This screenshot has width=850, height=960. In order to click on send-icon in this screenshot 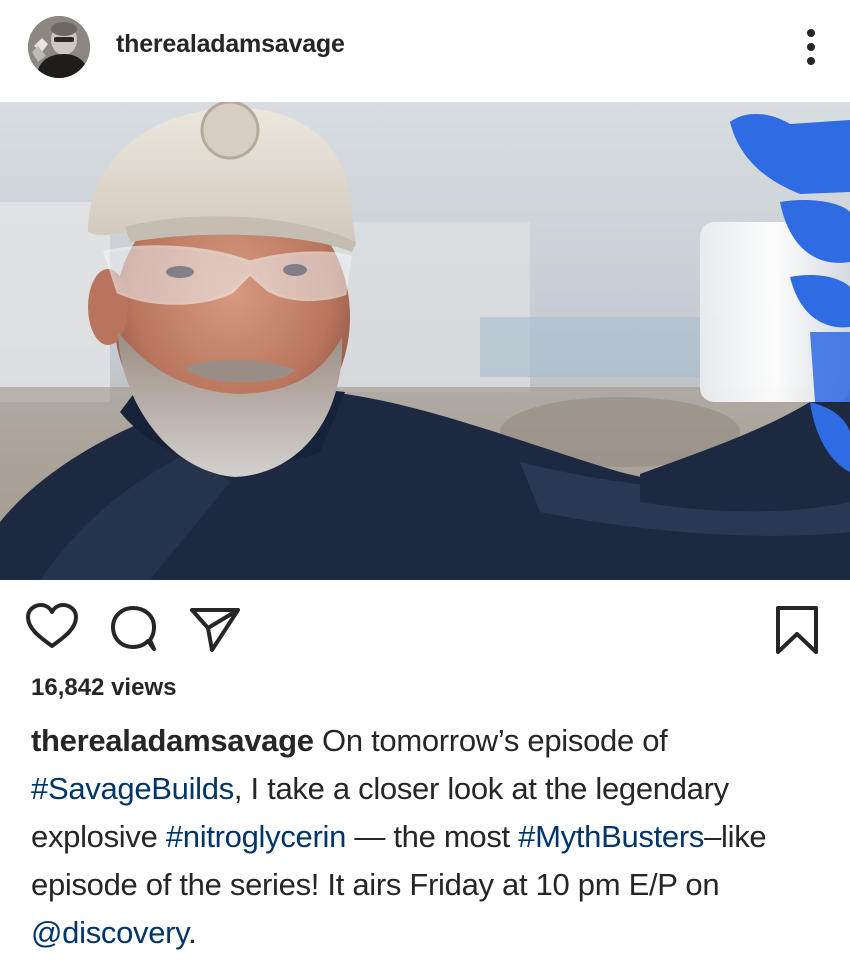, I will do `click(215, 630)`.